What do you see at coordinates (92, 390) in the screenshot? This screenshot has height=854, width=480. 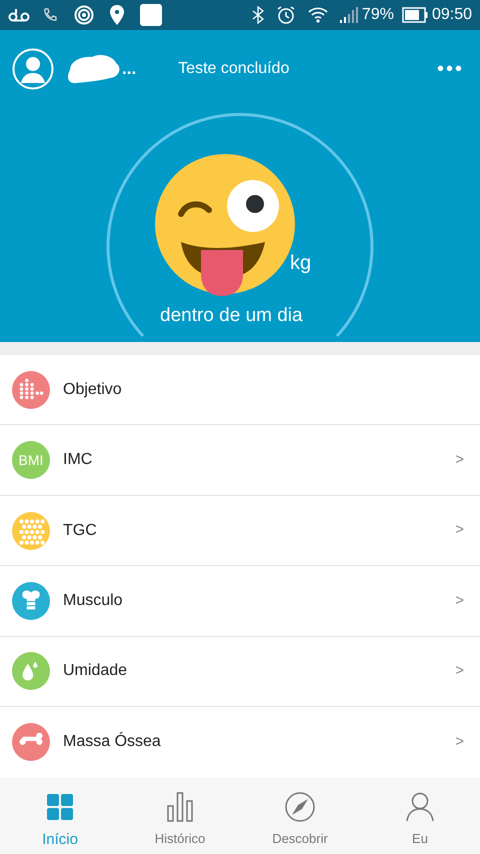 I see `metric-label: Objetivo` at bounding box center [92, 390].